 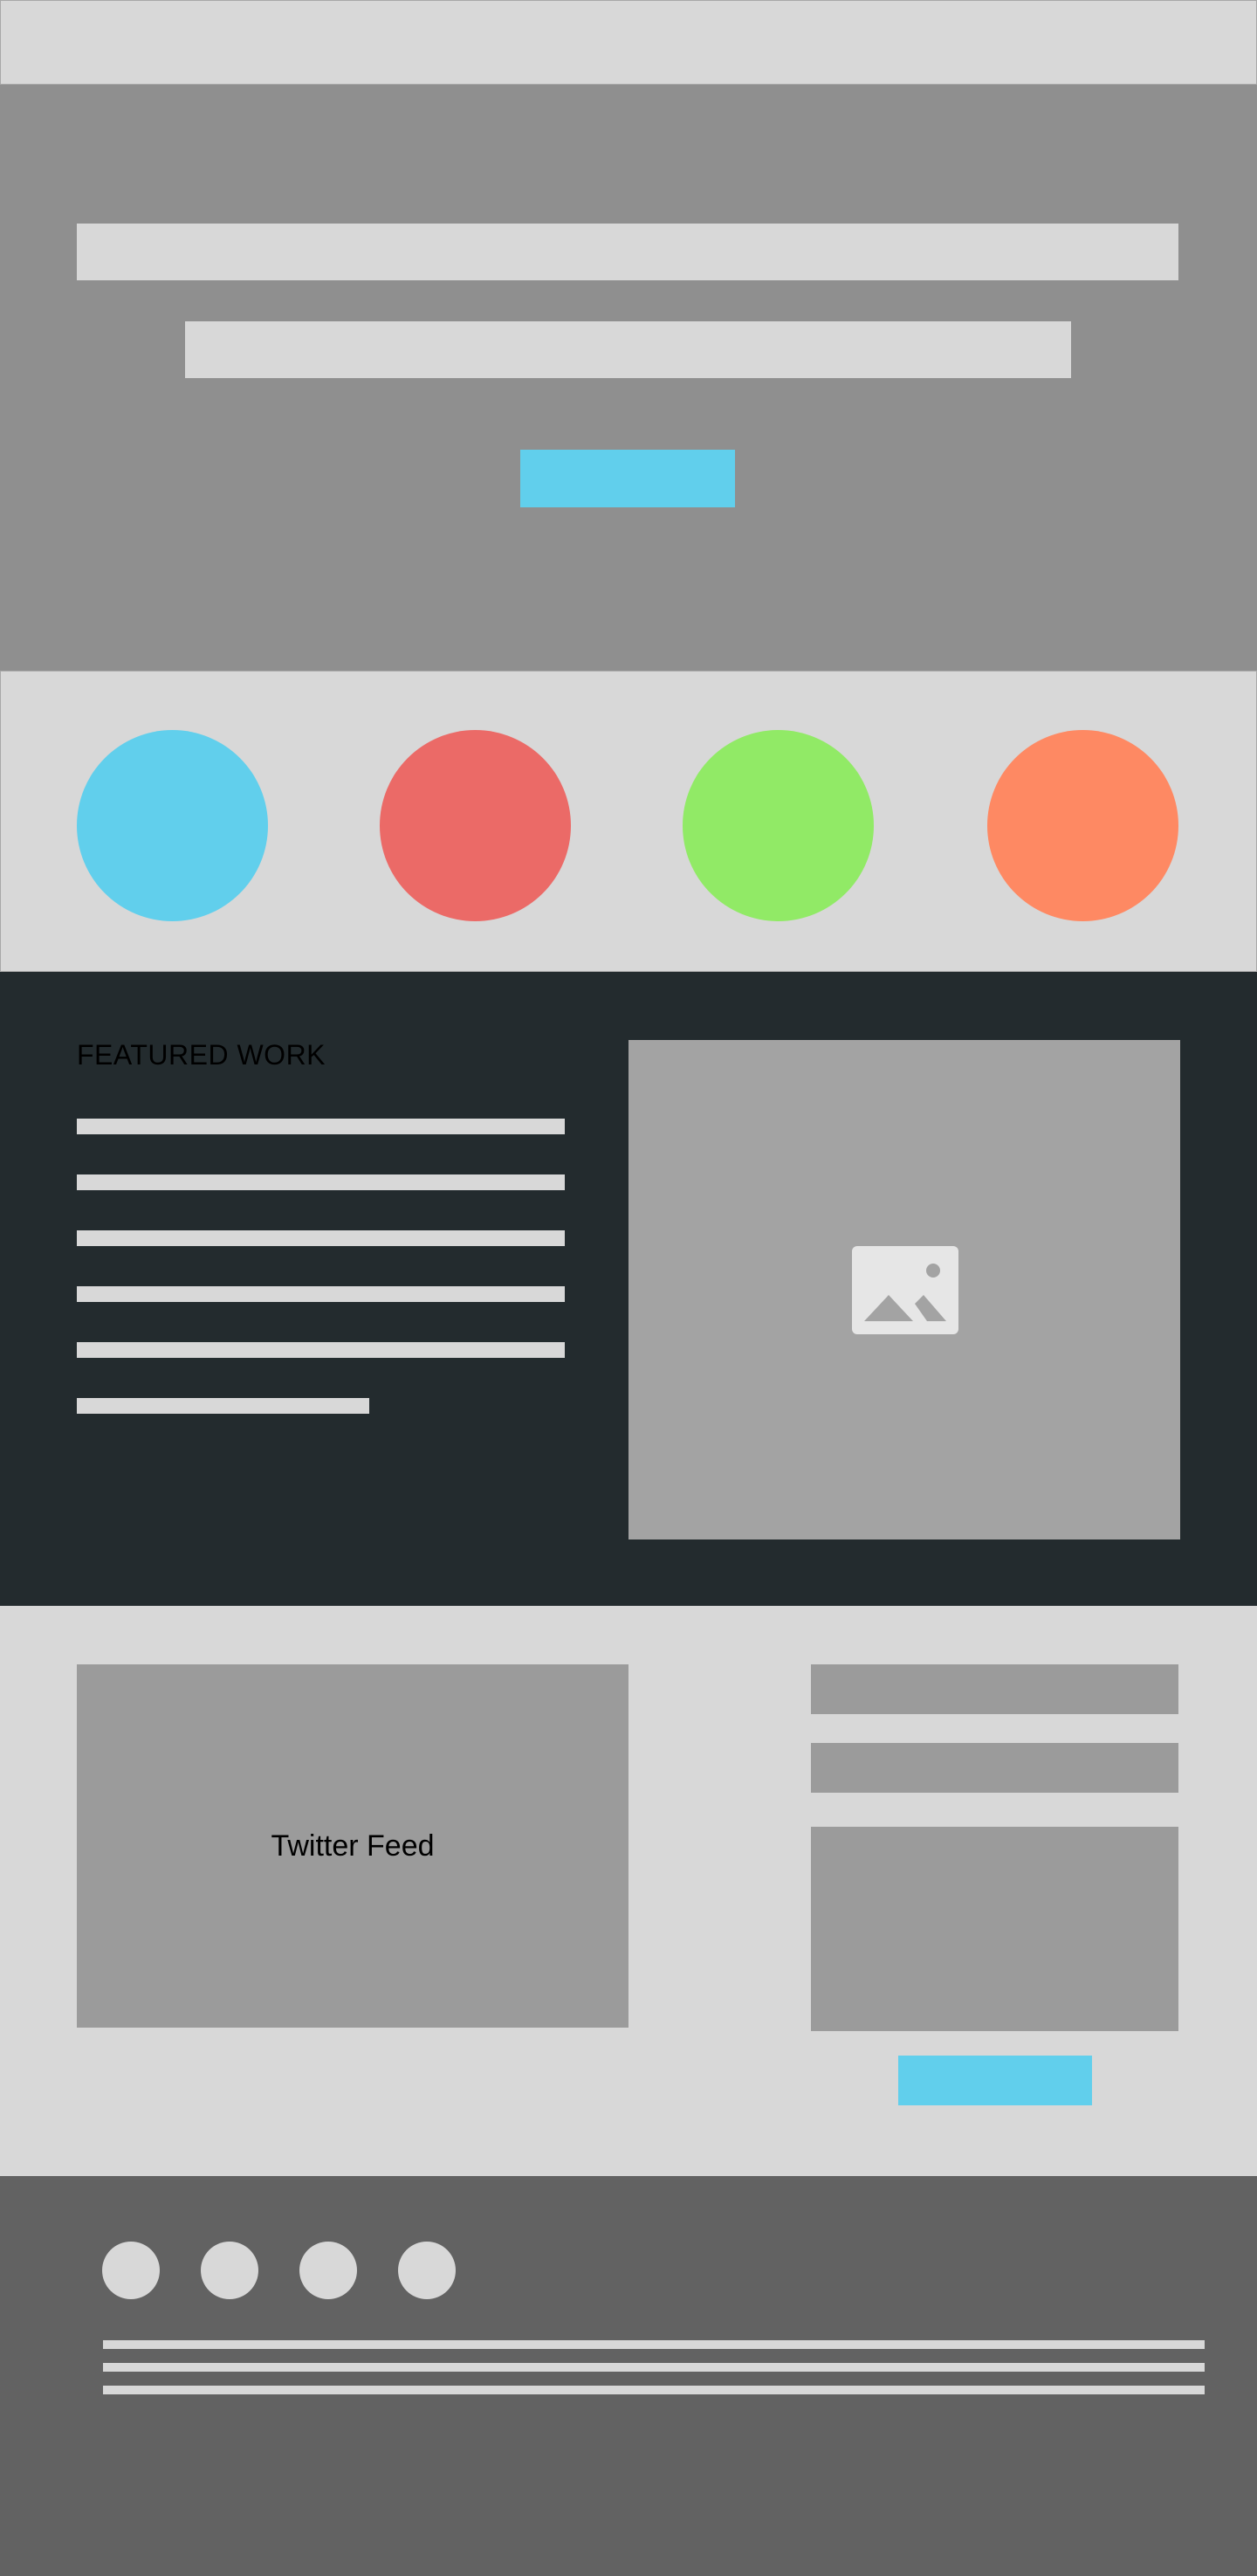 What do you see at coordinates (201, 1055) in the screenshot?
I see `featured-work-title: FEATURED WORK` at bounding box center [201, 1055].